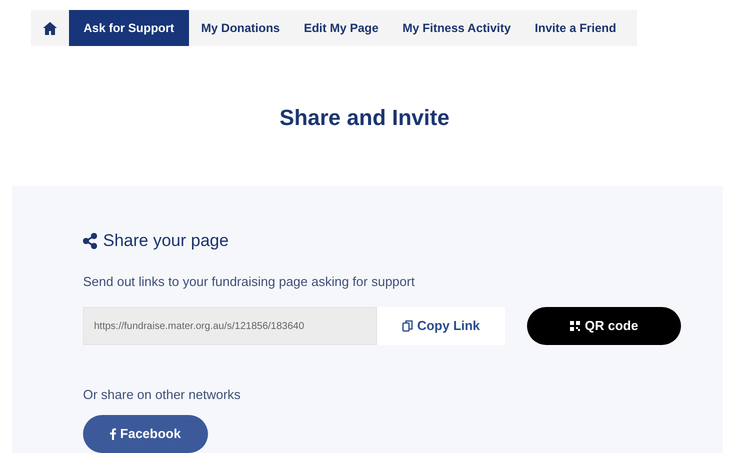 The height and width of the screenshot is (453, 729). I want to click on home-icon, so click(49, 28).